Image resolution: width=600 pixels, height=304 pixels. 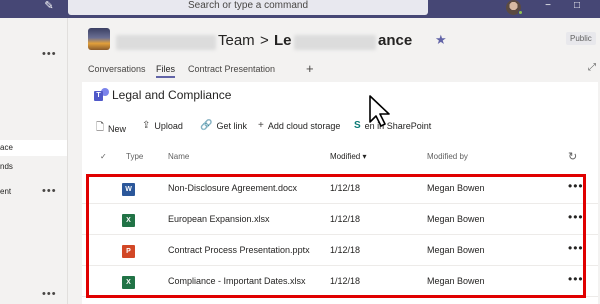 What do you see at coordinates (166, 42) in the screenshot?
I see `redacted-team-name` at bounding box center [166, 42].